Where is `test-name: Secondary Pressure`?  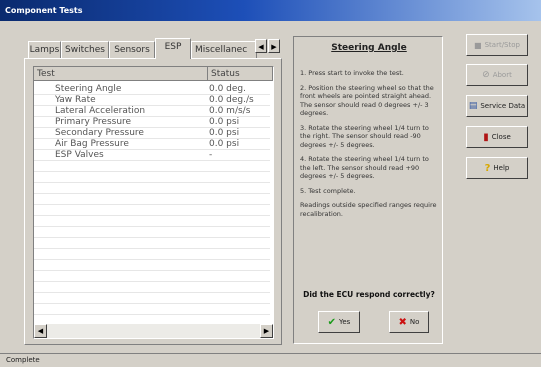 test-name: Secondary Pressure is located at coordinates (99, 133).